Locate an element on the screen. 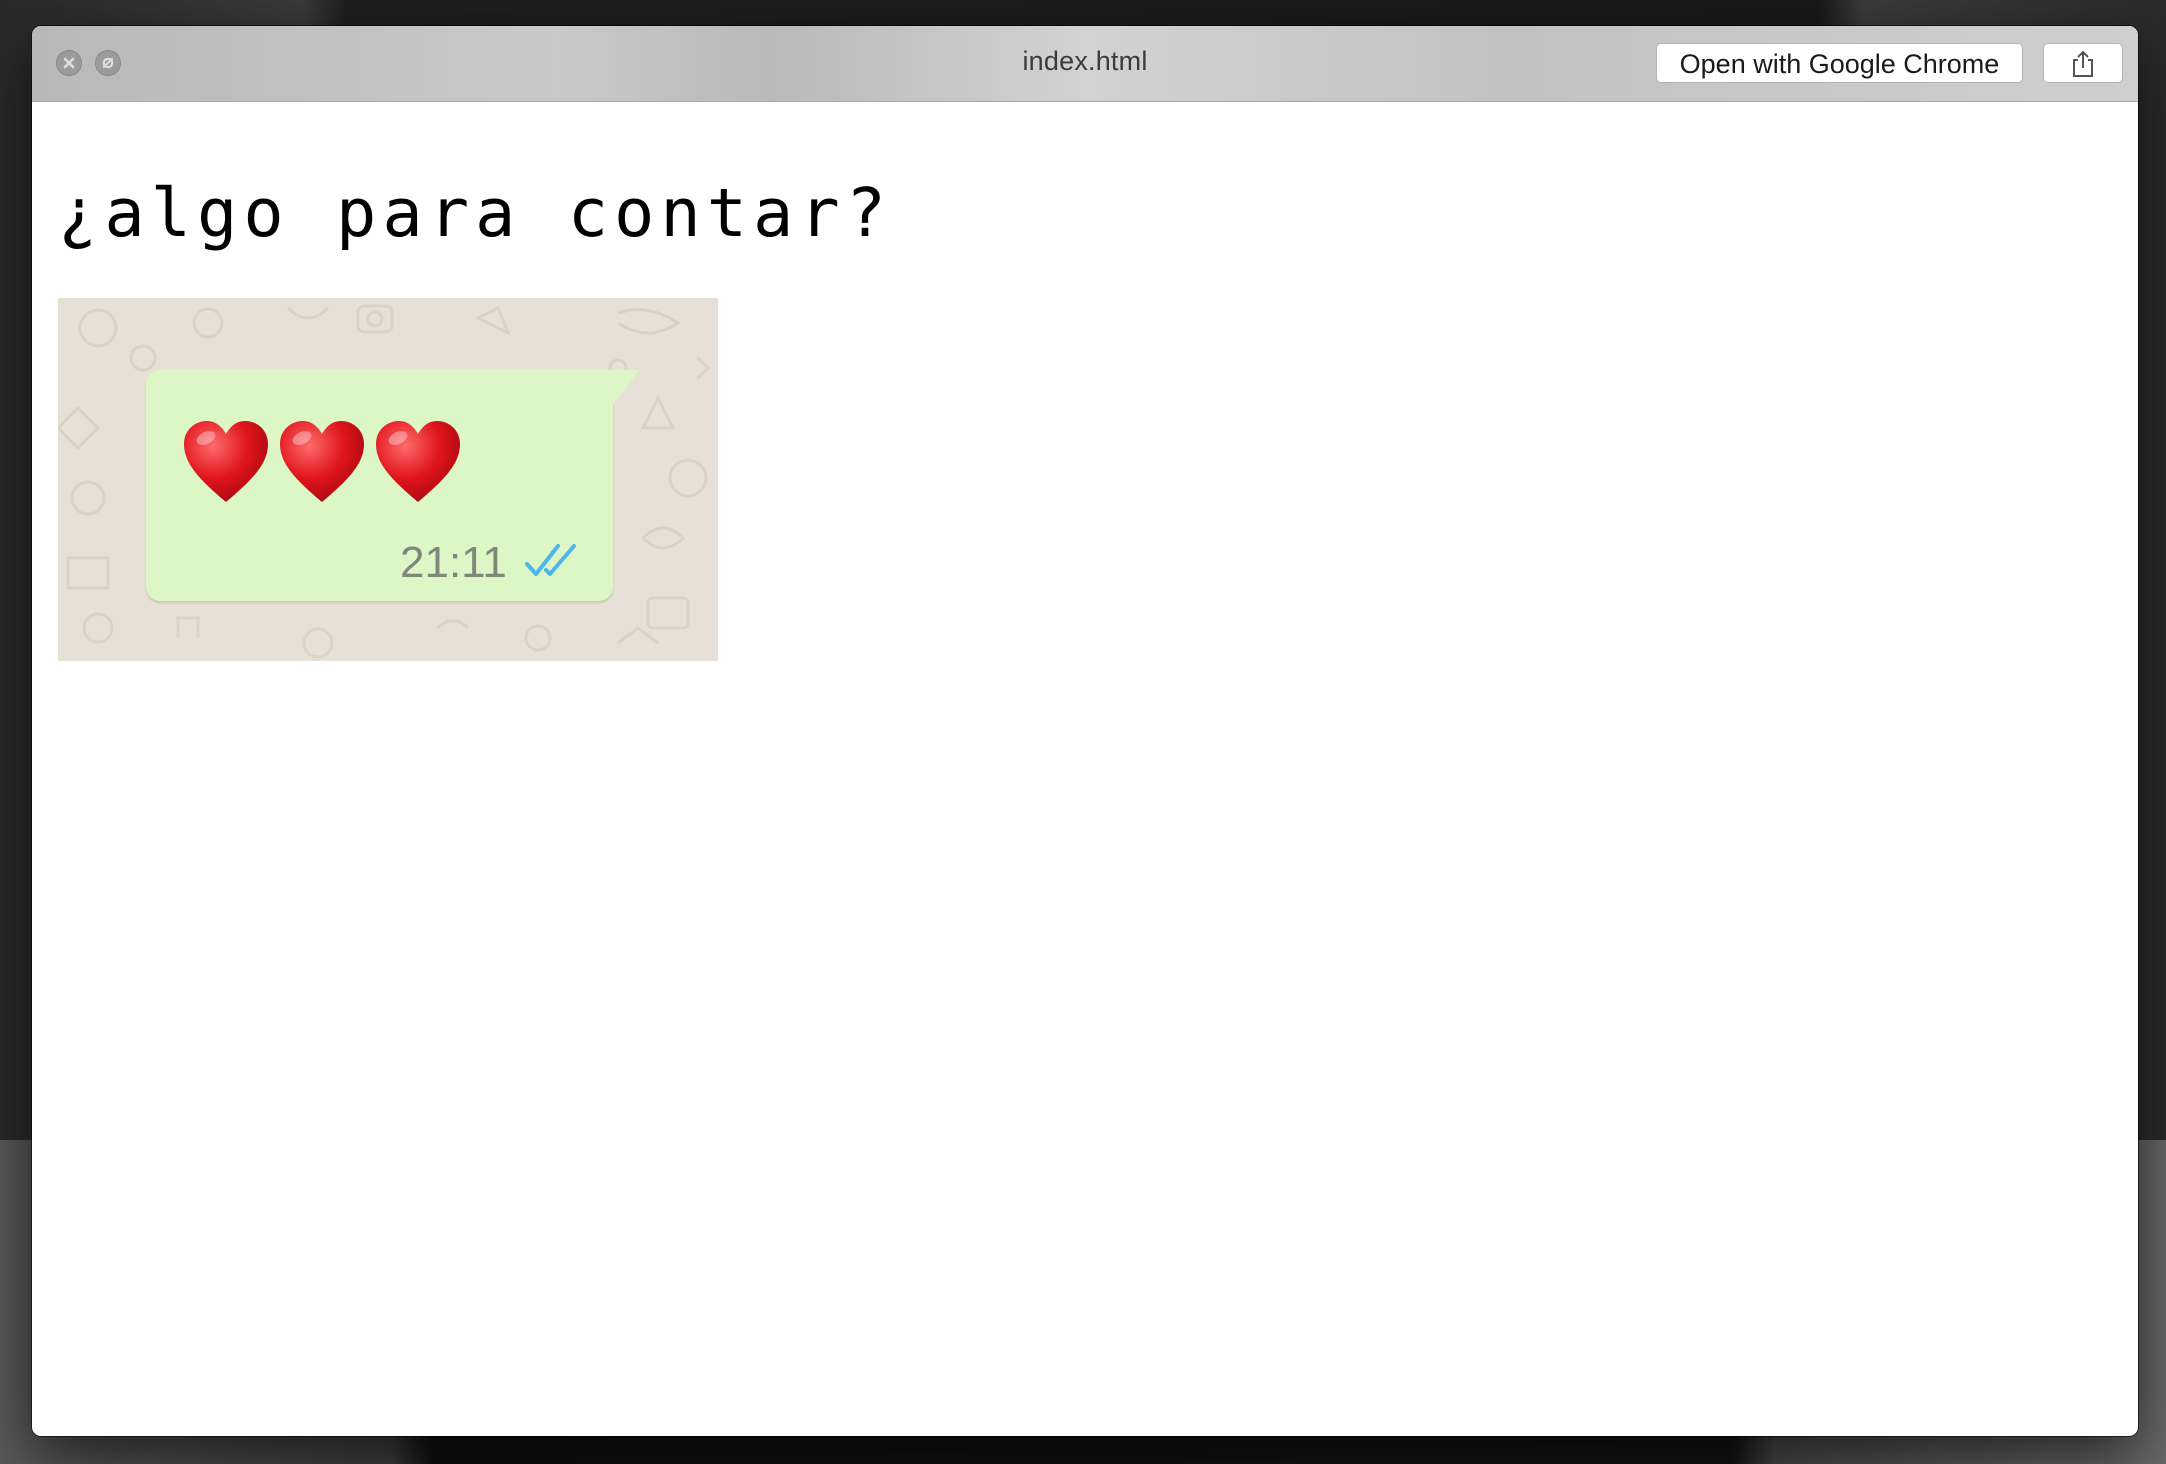  chat-message-image: 21:11 is located at coordinates (388, 479).